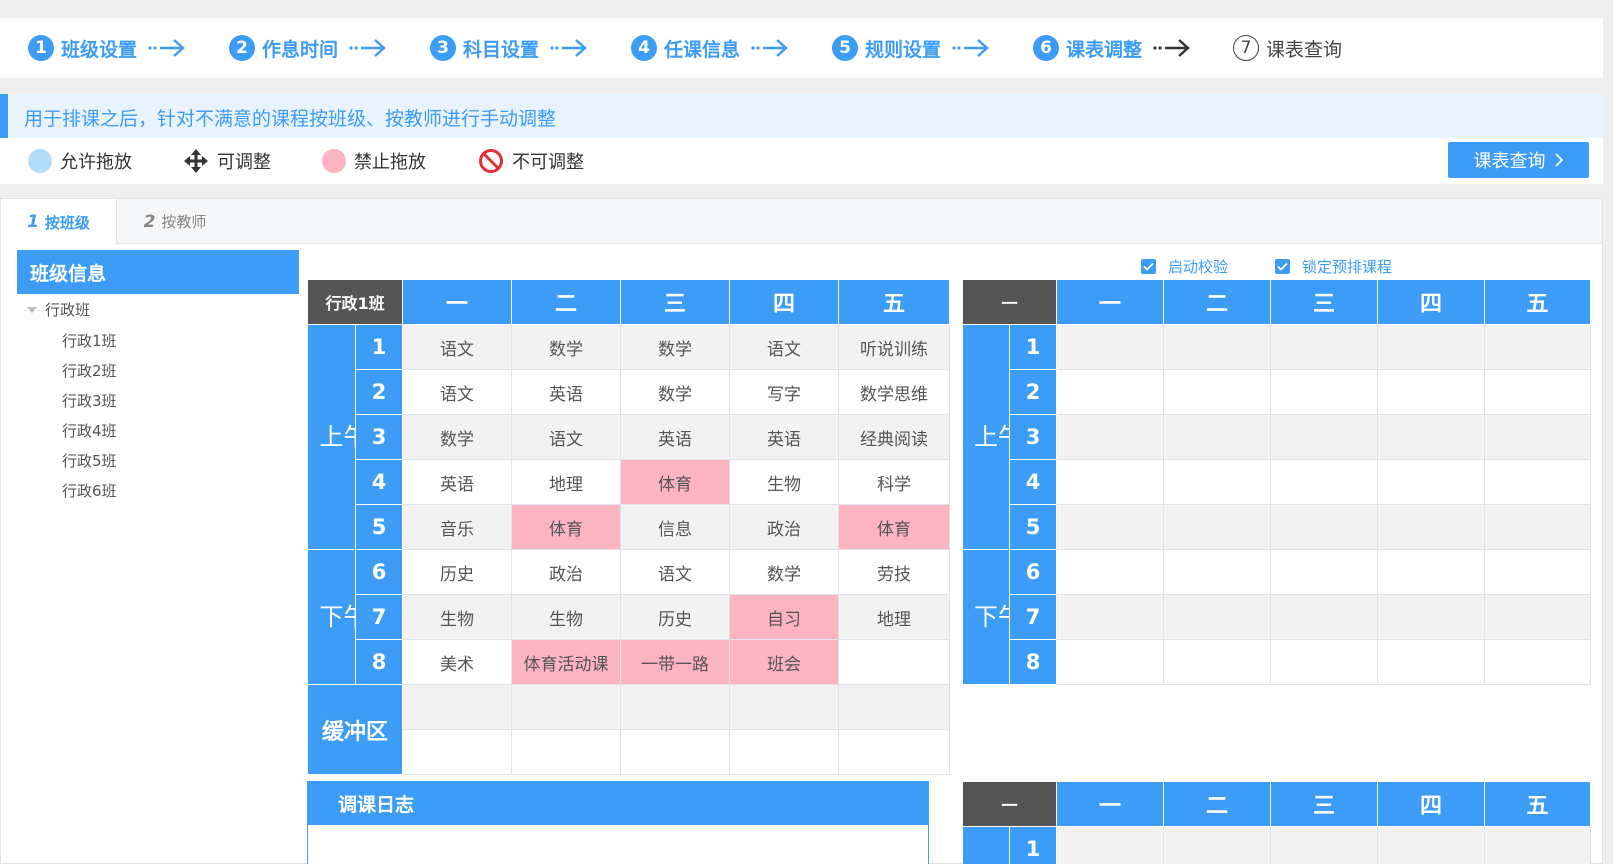 The height and width of the screenshot is (864, 1613). I want to click on step-schedule-time: 2 作息时间, so click(308, 48).